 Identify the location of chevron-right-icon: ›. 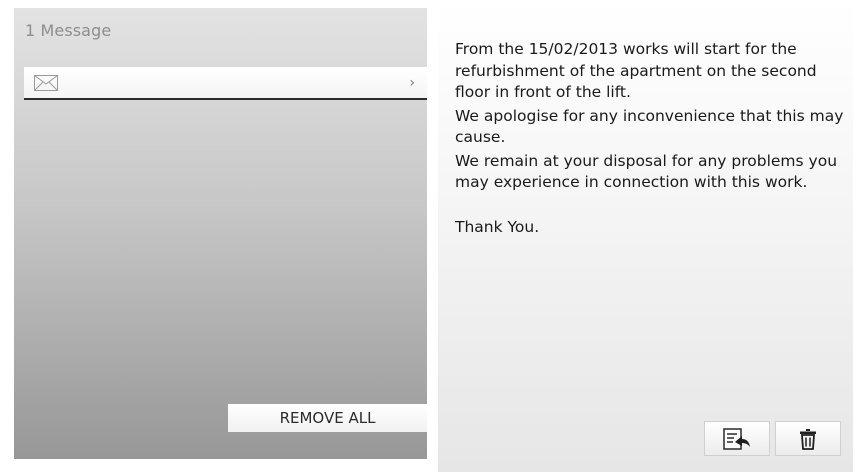
(412, 83).